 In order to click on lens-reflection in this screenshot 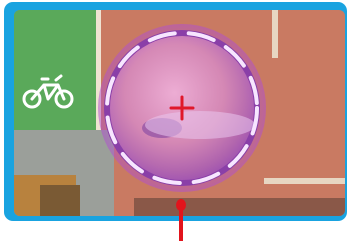, I will do `click(200, 125)`.